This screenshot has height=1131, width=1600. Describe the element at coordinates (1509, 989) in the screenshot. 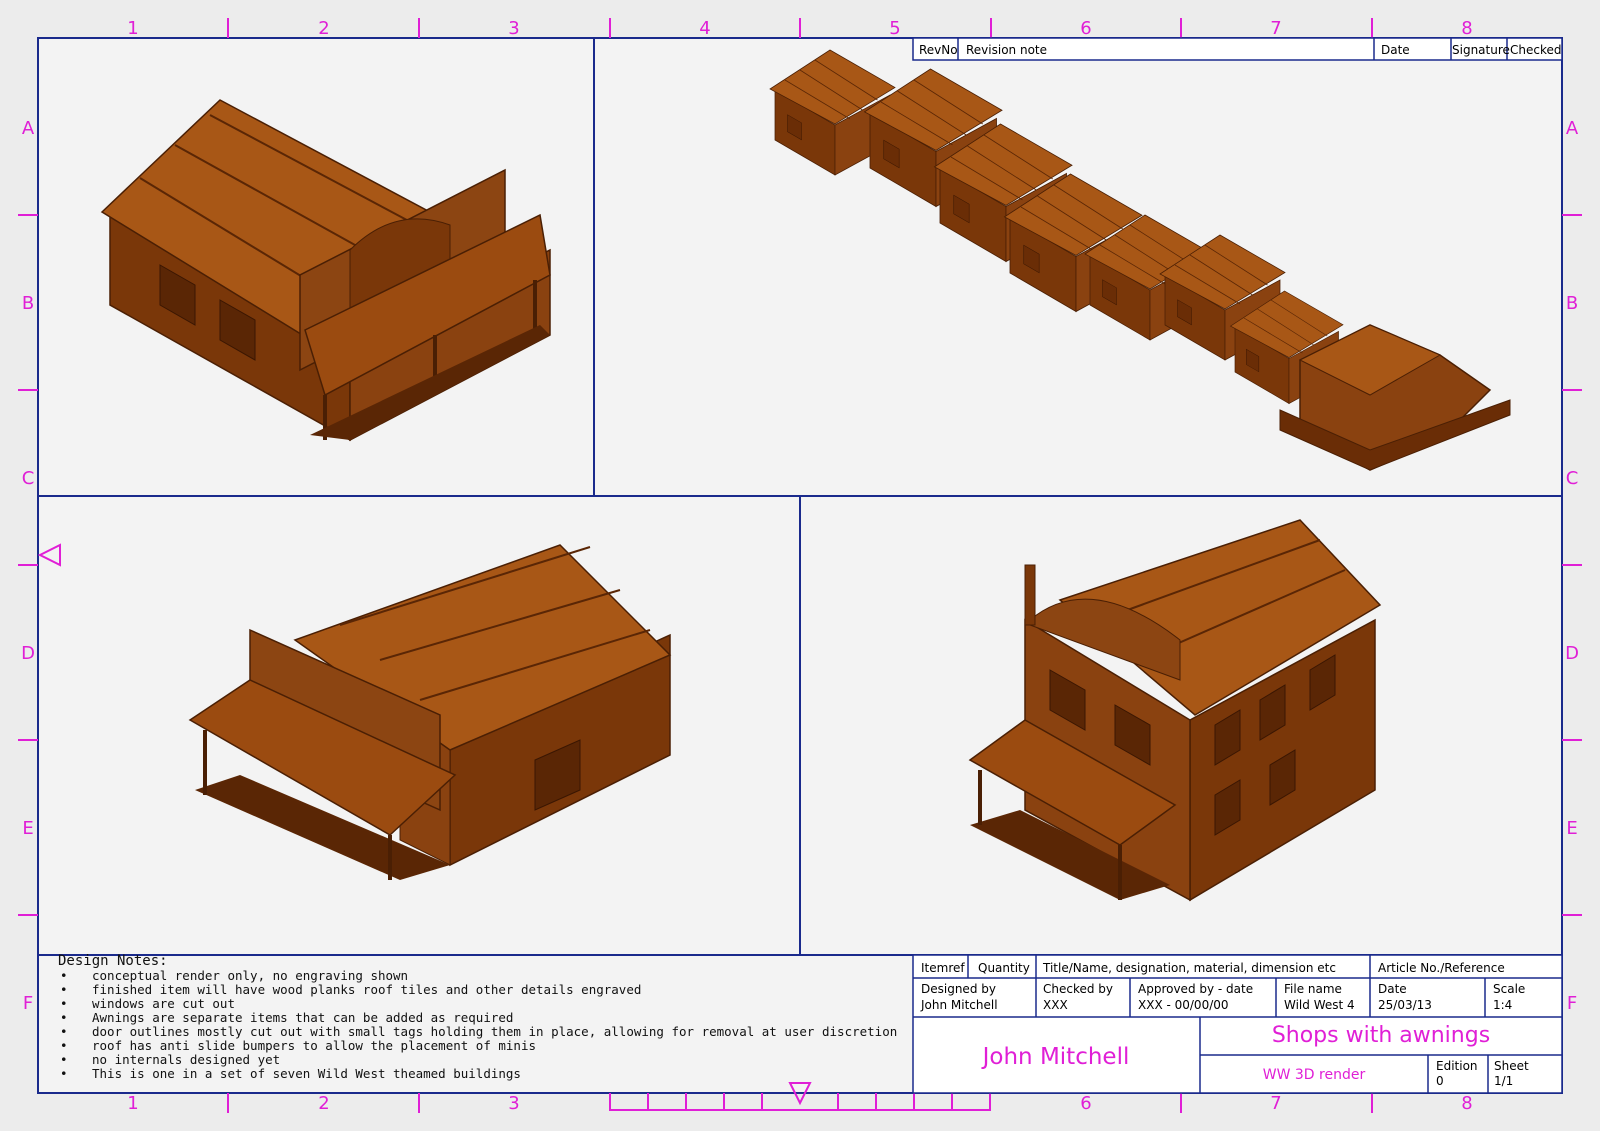

I see `scale-label: Scale` at that location.